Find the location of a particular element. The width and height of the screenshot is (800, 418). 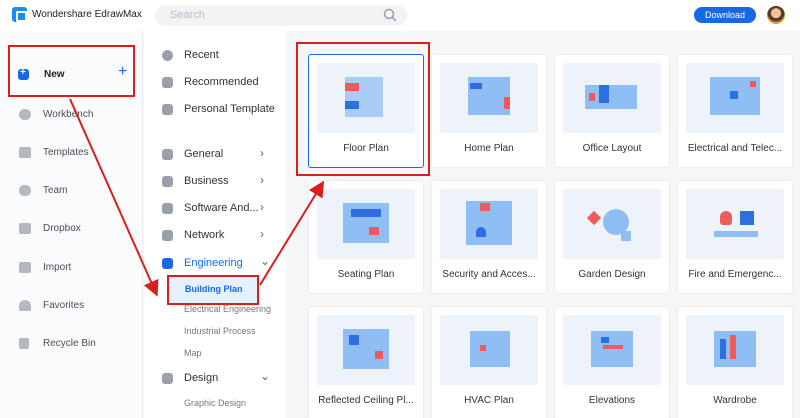

personal-template-icon is located at coordinates (167, 109).